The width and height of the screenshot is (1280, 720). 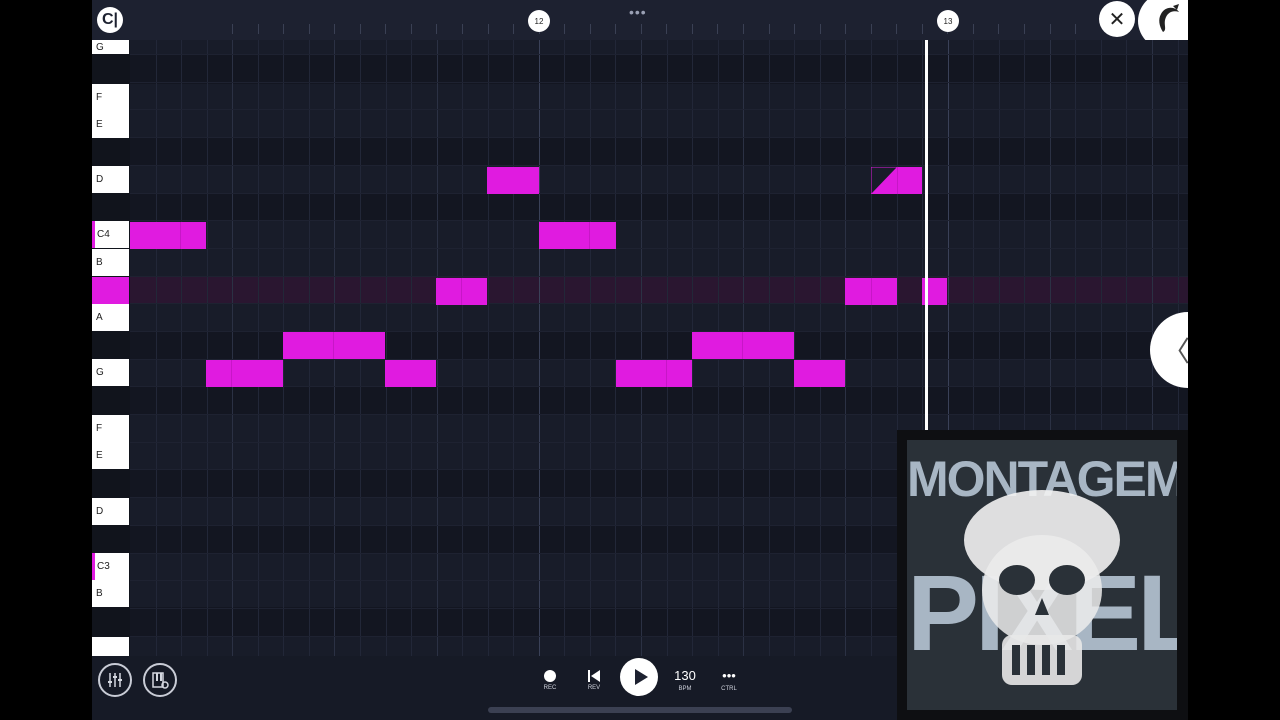 I want to click on key-g: G, so click(x=110, y=372).